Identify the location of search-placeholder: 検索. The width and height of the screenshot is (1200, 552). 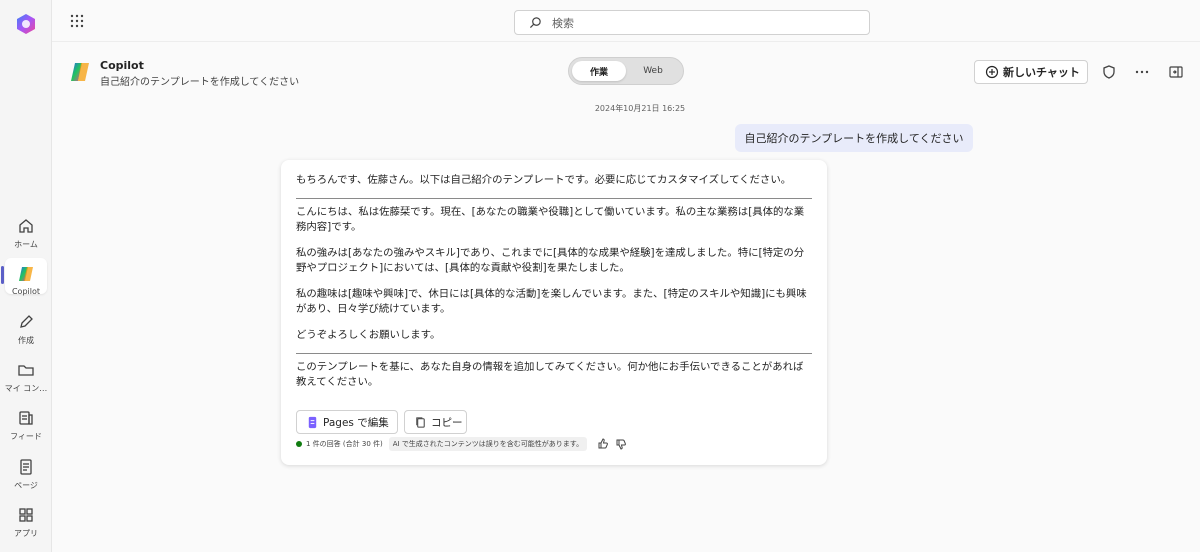
(563, 23).